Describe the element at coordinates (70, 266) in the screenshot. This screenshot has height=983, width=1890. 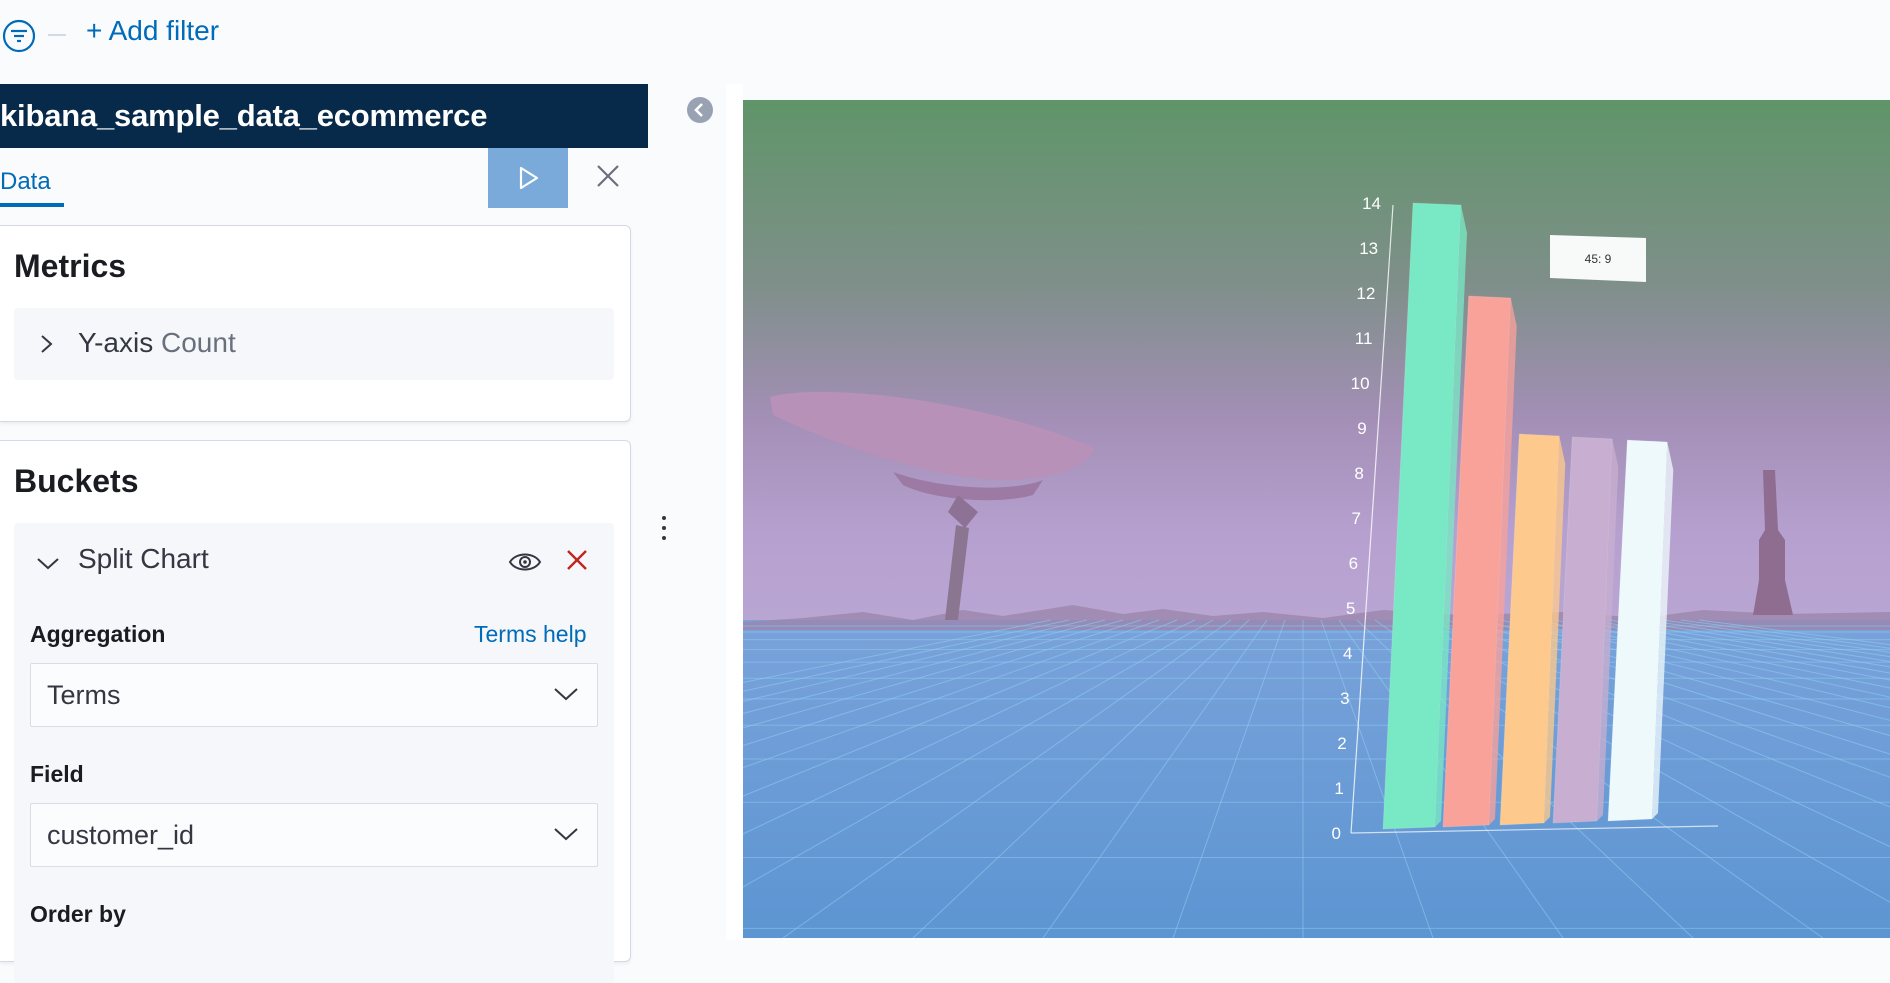
I see `metrics-title: Metrics` at that location.